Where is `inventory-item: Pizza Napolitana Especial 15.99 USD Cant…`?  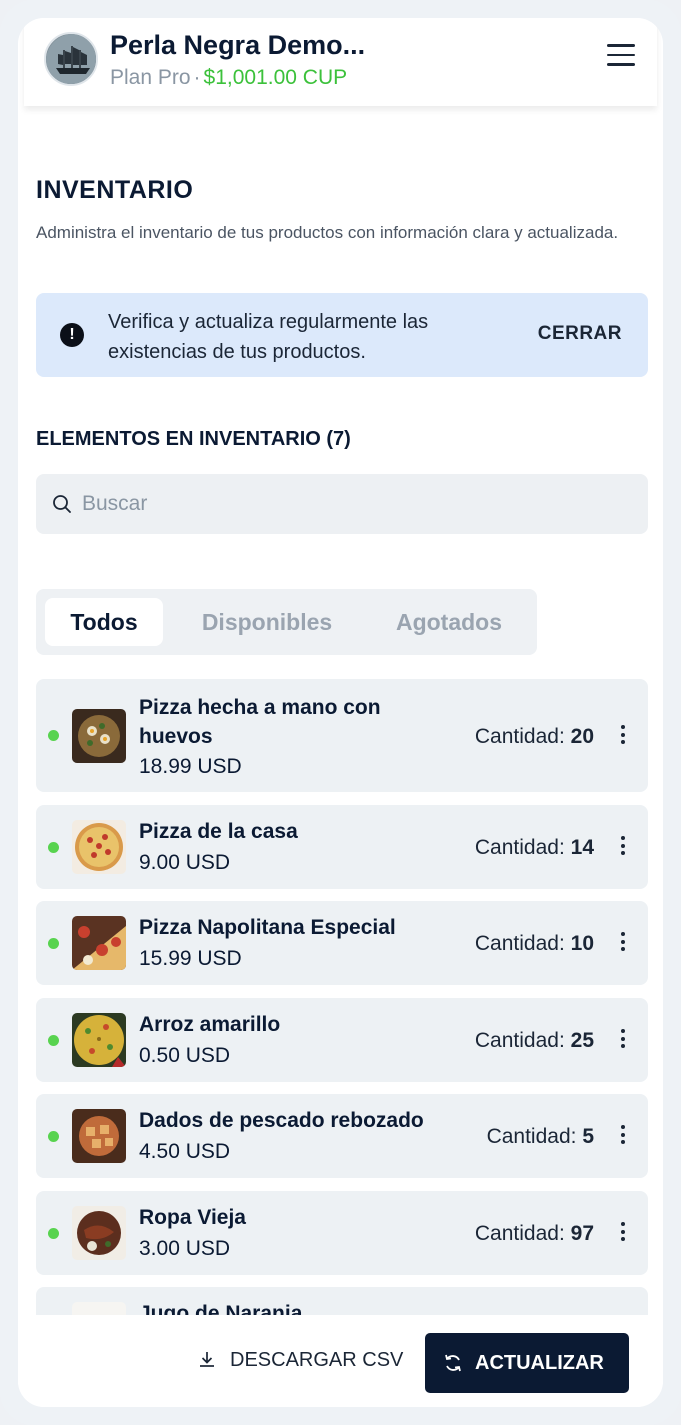
inventory-item: Pizza Napolitana Especial 15.99 USD Cant… is located at coordinates (342, 943).